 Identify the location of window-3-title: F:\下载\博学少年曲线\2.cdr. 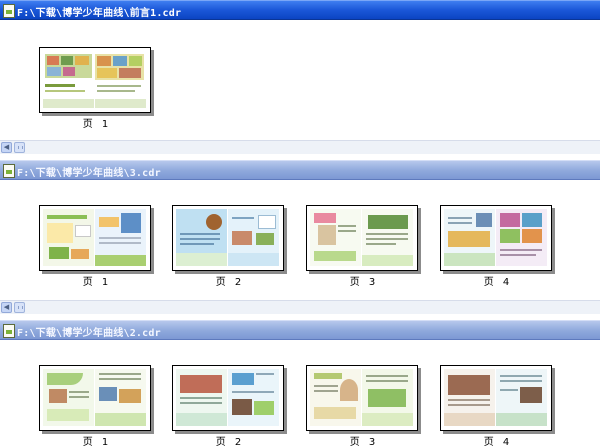
(89, 333).